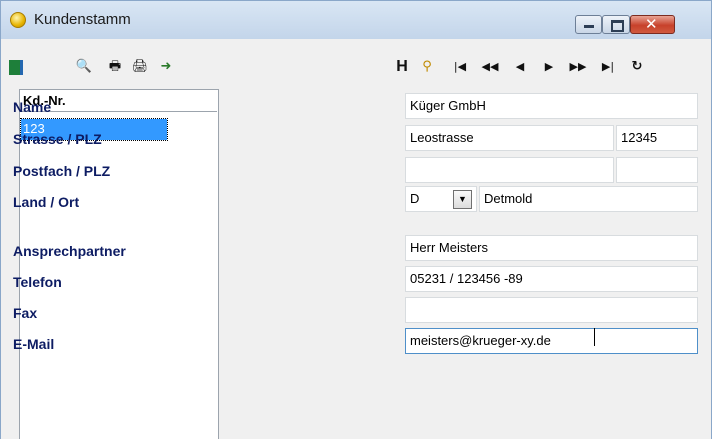 The width and height of the screenshot is (712, 439). I want to click on label-name: Name, so click(32, 107).